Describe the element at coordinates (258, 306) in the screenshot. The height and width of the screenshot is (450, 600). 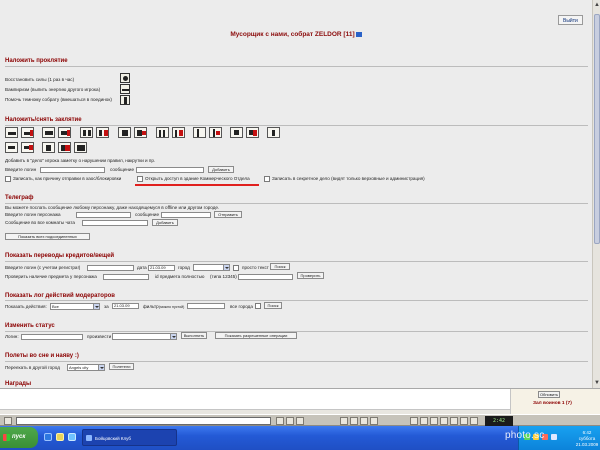
I see `all-cities-checkbox` at that location.